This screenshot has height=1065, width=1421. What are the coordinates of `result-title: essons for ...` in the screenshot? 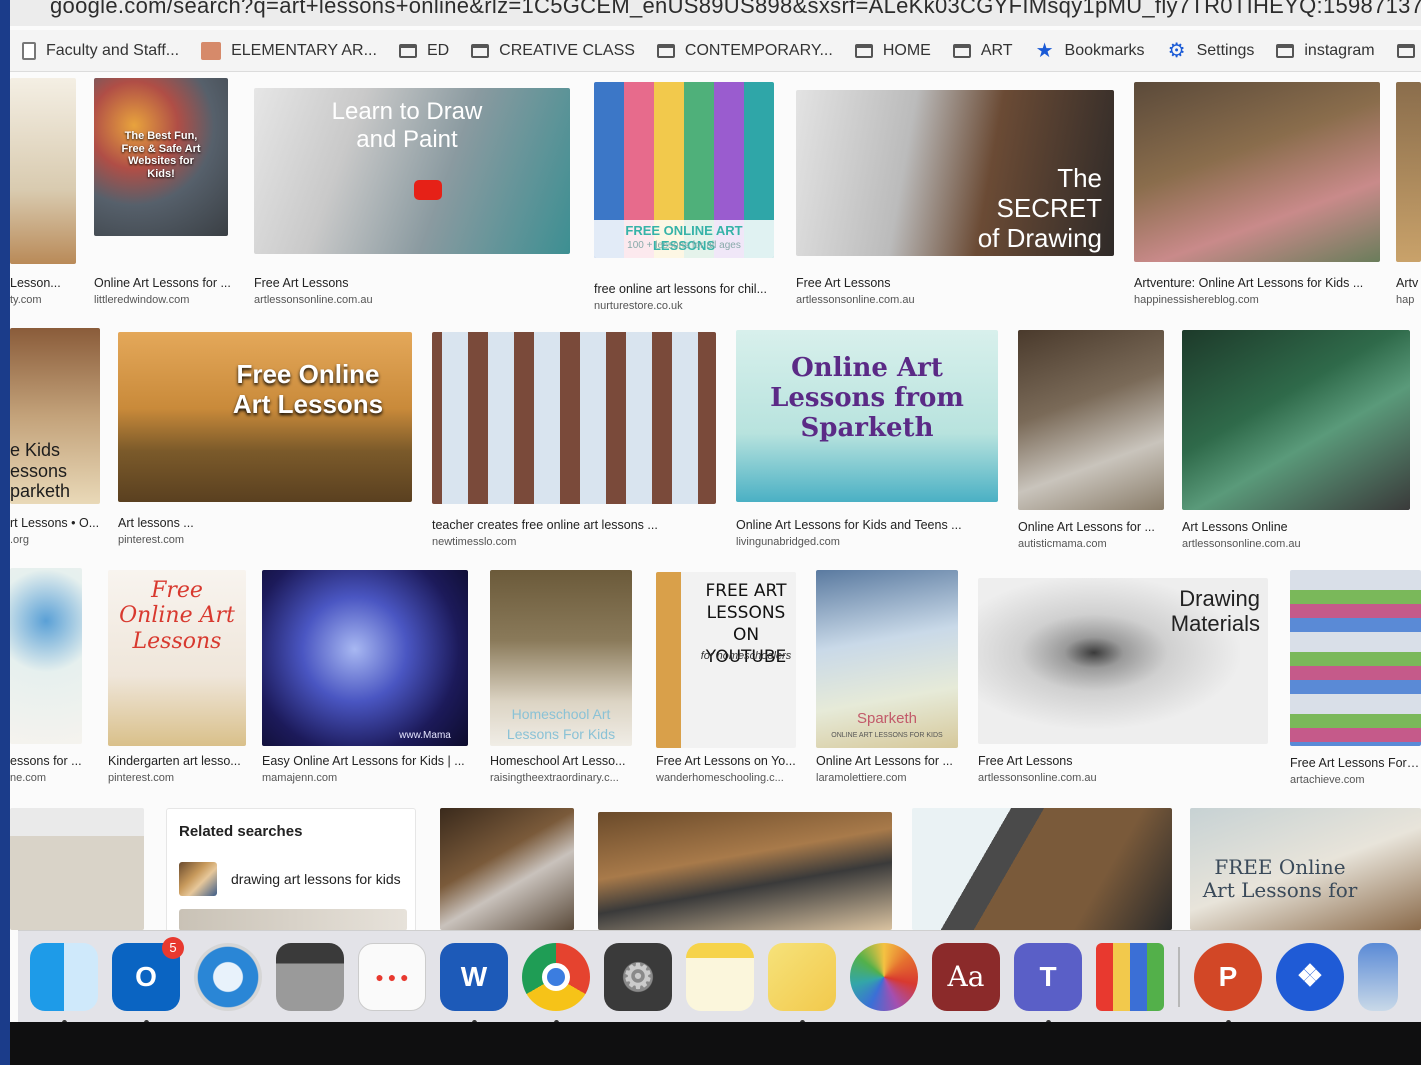 It's located at (46, 761).